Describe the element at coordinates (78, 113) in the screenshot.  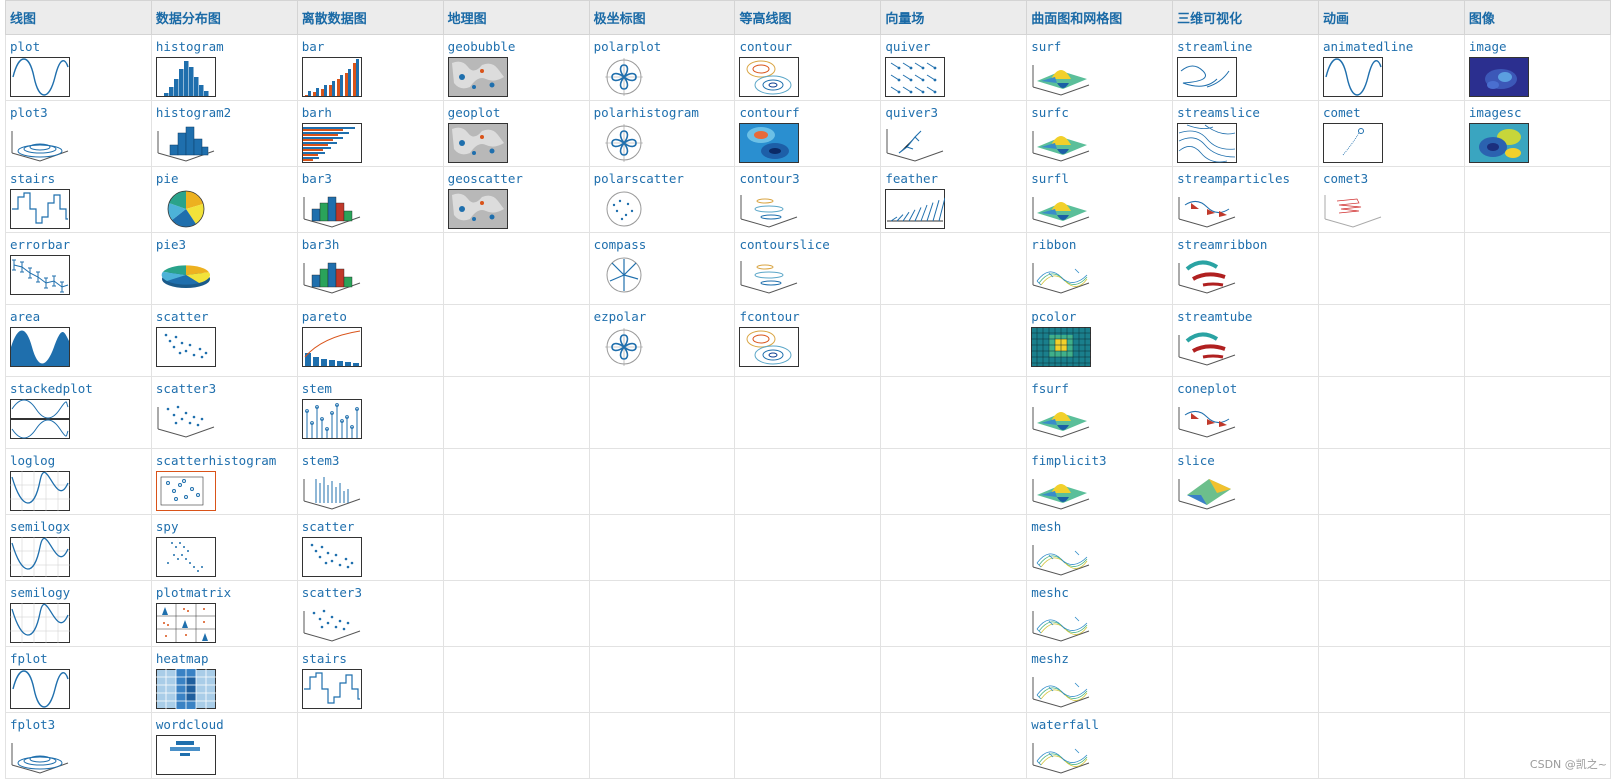
I see `function-link: plot3` at that location.